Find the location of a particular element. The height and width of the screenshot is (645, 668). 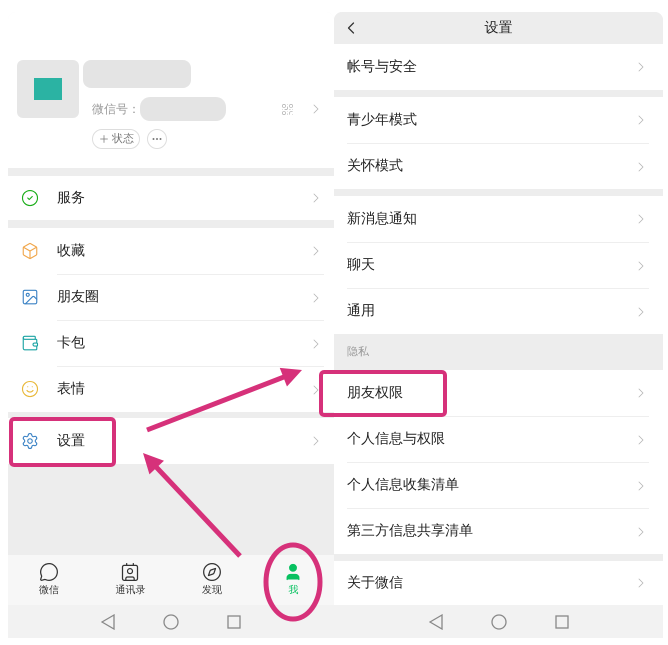

settings-row: 关怀模式 is located at coordinates (498, 166).